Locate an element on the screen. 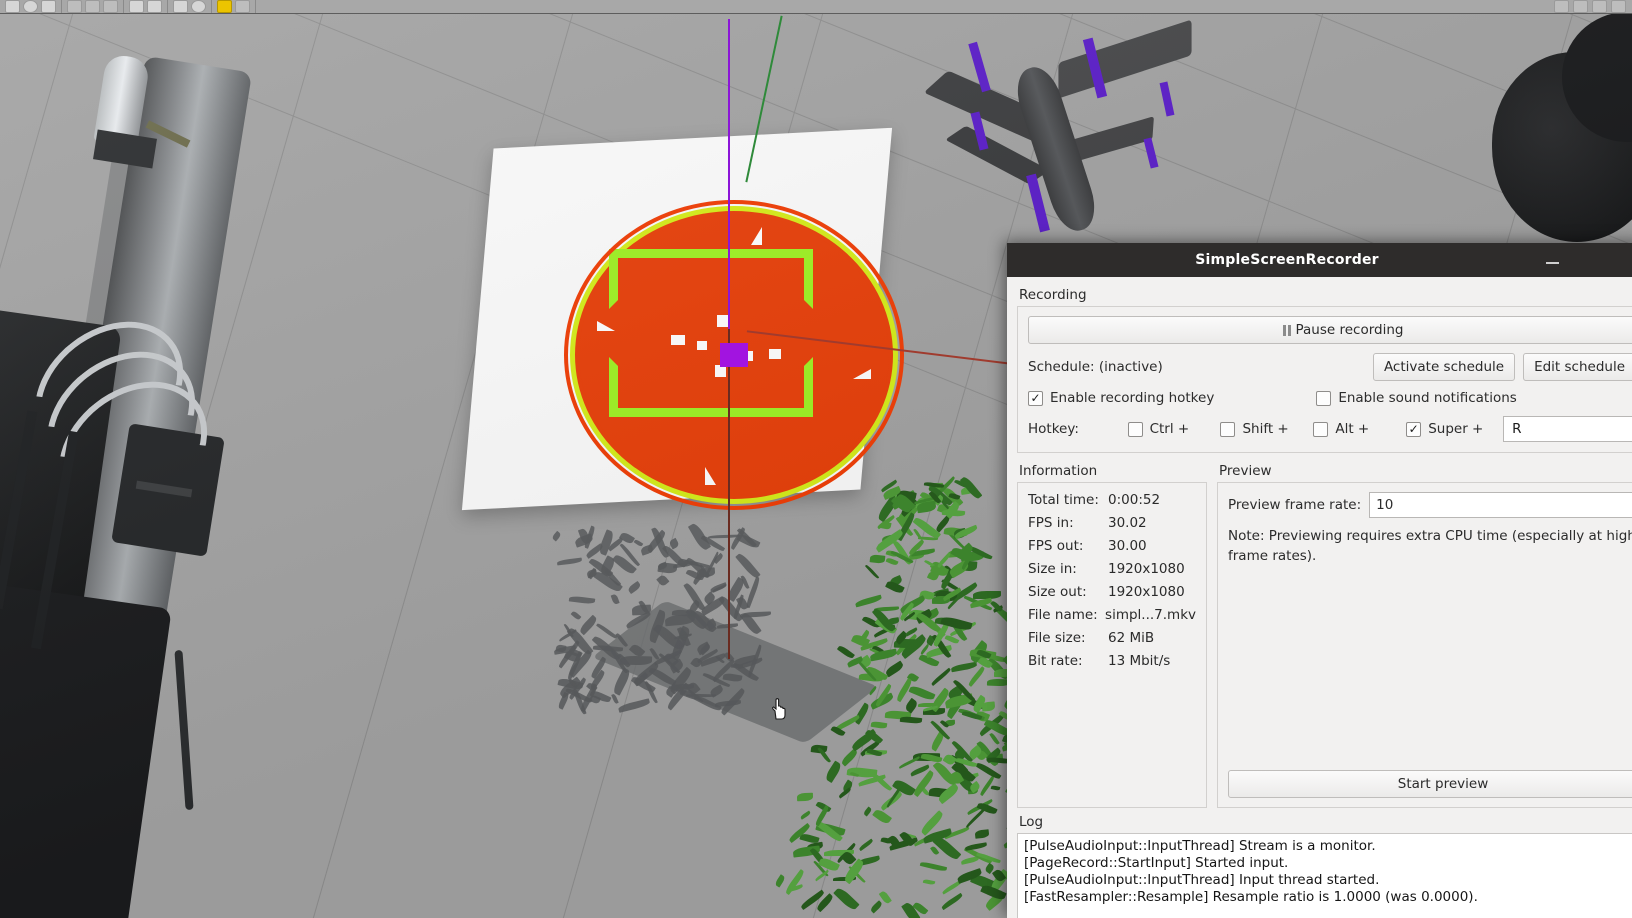  checkbox-icon: ✓ is located at coordinates (1035, 398).